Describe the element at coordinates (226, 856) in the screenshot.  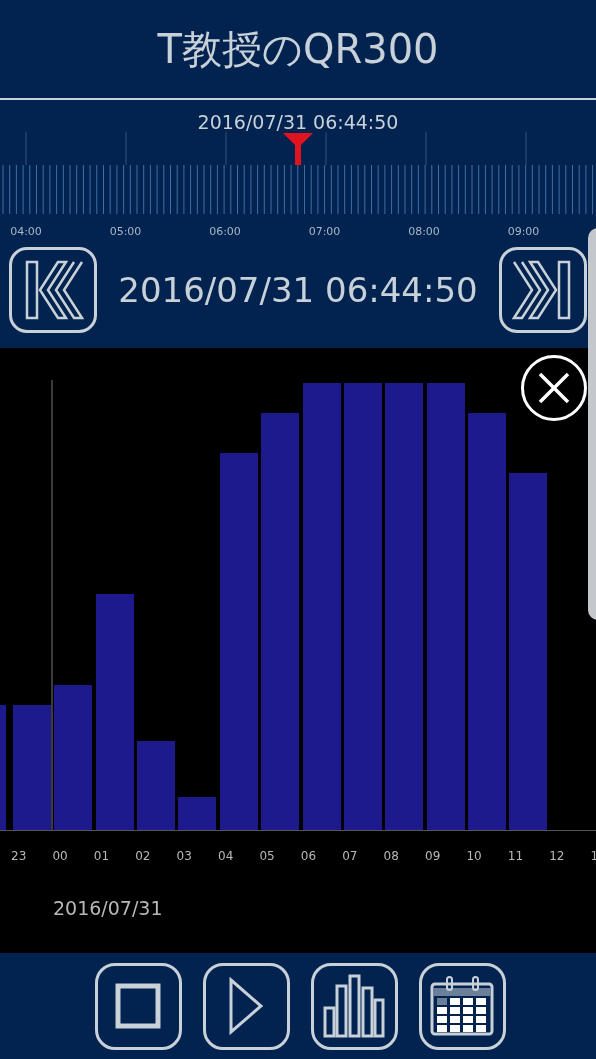
I see `hour-axis-label: 04` at that location.